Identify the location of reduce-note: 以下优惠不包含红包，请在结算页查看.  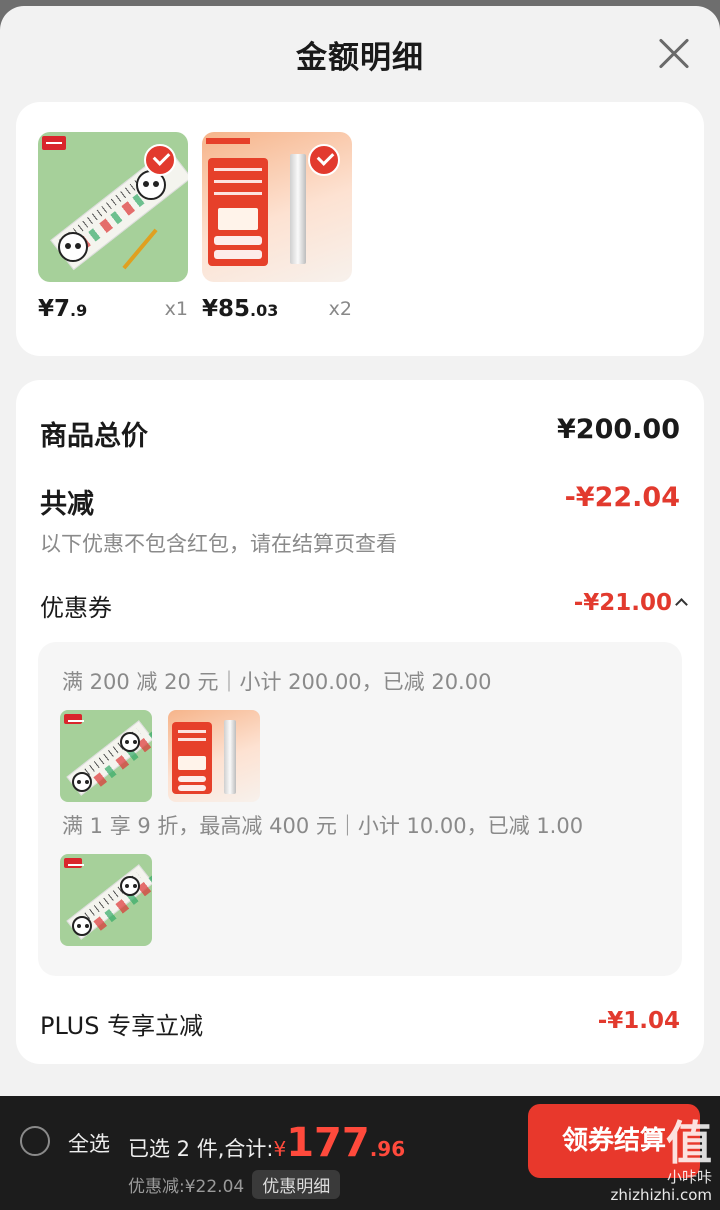
(218, 544).